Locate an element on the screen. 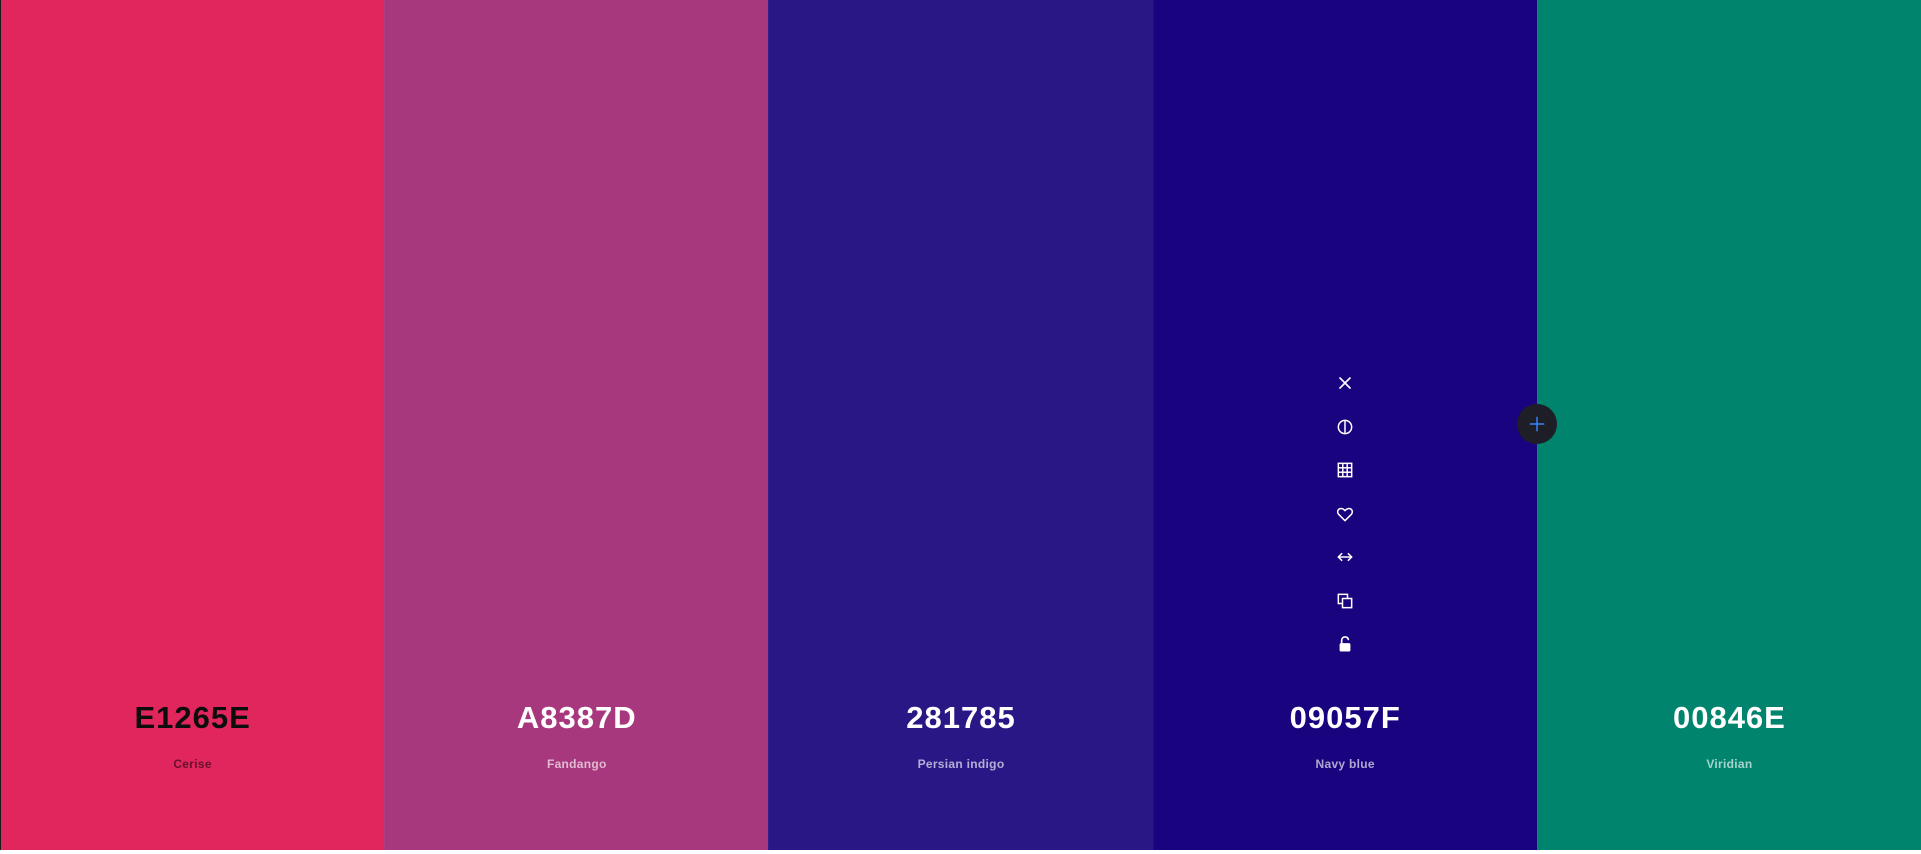 The width and height of the screenshot is (1921, 854). heart-icon is located at coordinates (1345, 514).